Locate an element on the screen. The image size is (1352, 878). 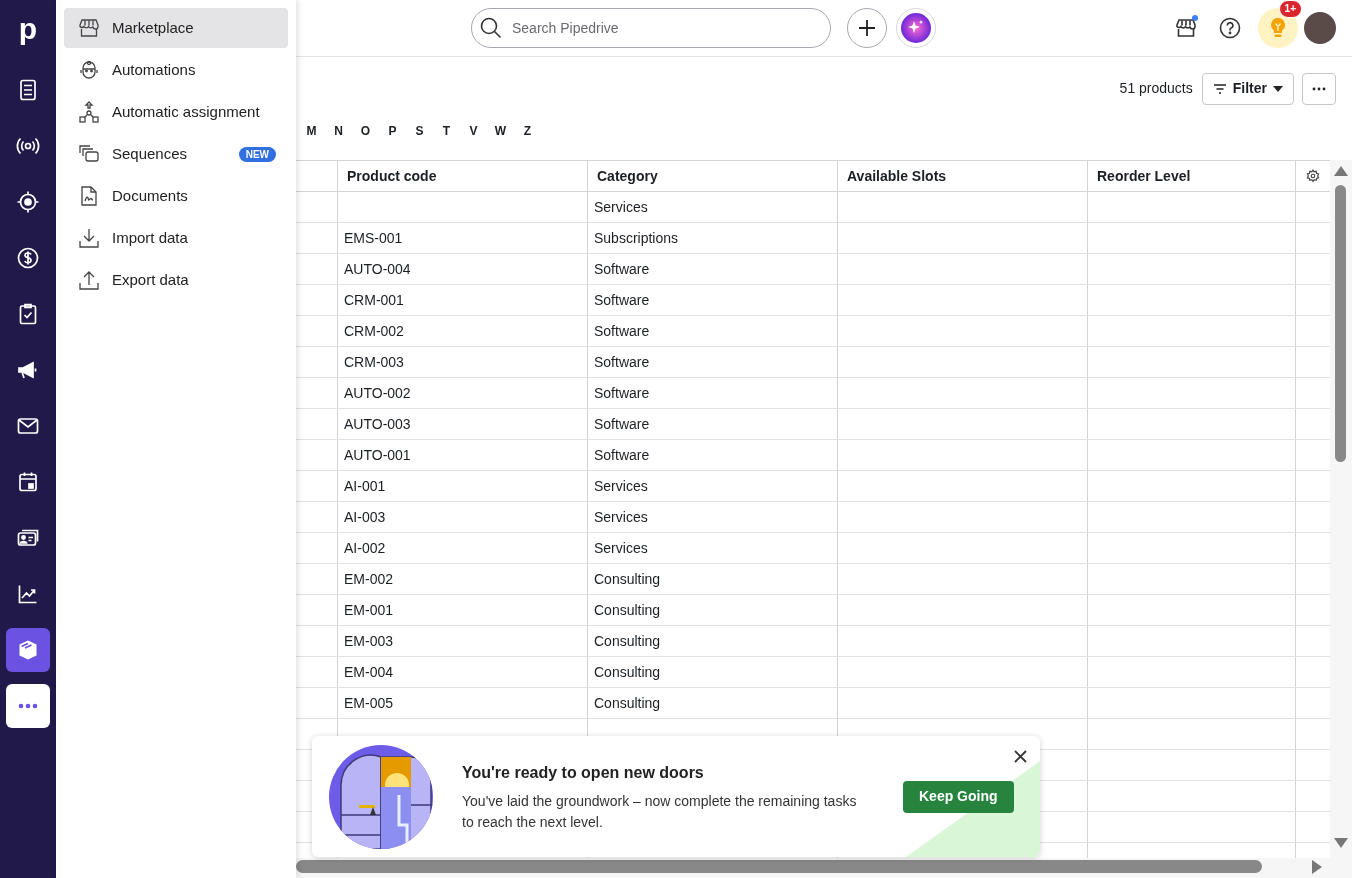
more-button is located at coordinates (28, 706).